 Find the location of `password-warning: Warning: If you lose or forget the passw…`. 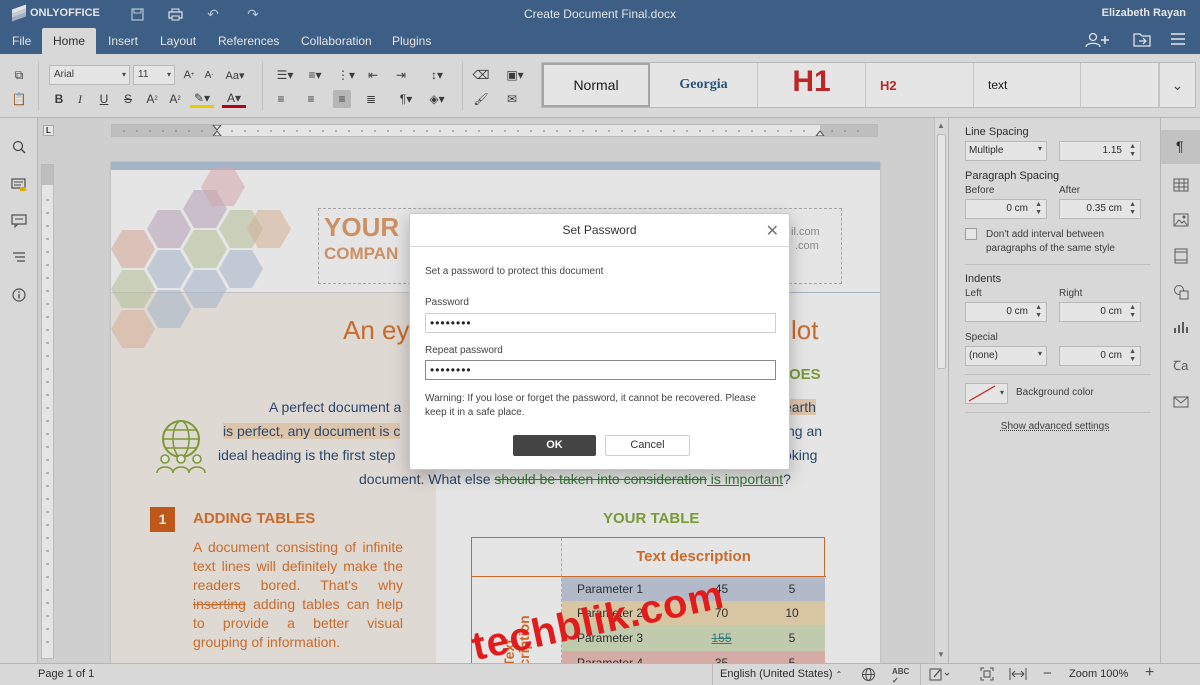

password-warning: Warning: If you lose or forget the passw… is located at coordinates (590, 405).